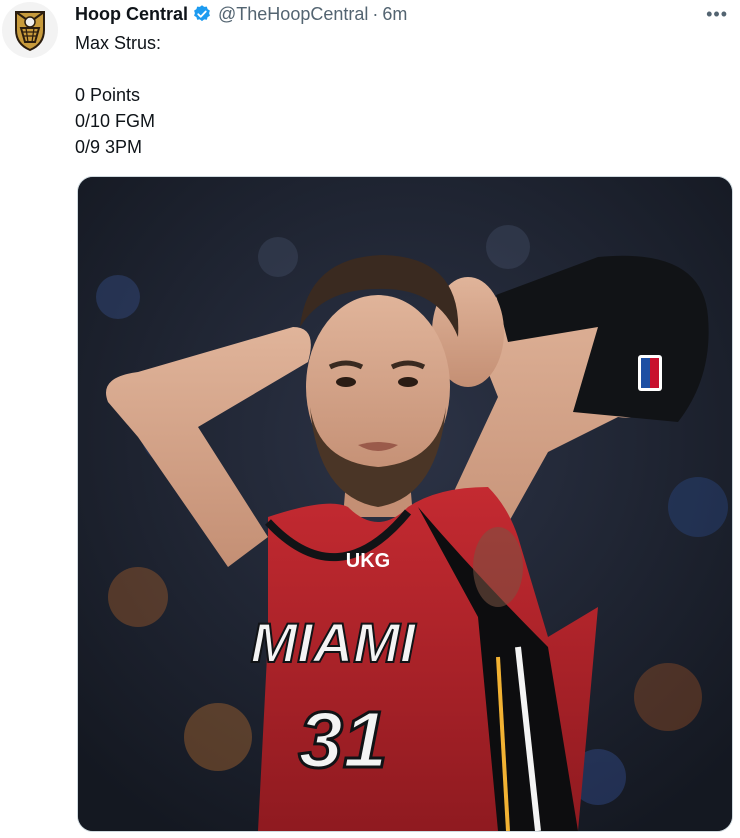 This screenshot has width=740, height=838. Describe the element at coordinates (202, 14) in the screenshot. I see `verified-badge-icon` at that location.